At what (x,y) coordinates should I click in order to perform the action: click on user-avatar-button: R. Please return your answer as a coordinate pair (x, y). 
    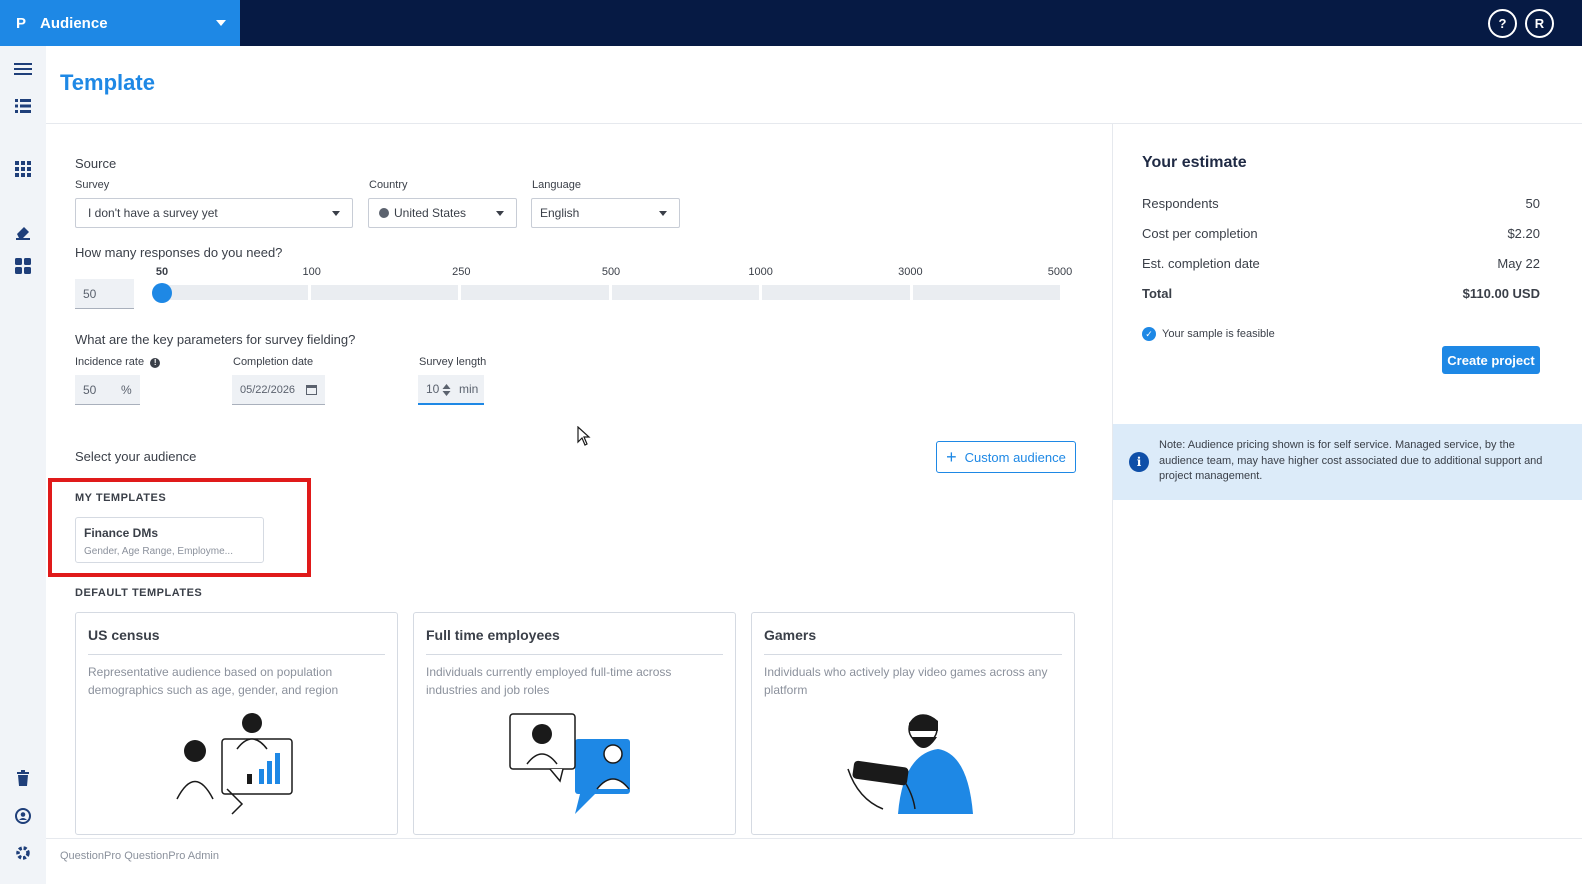
    Looking at the image, I should click on (1539, 23).